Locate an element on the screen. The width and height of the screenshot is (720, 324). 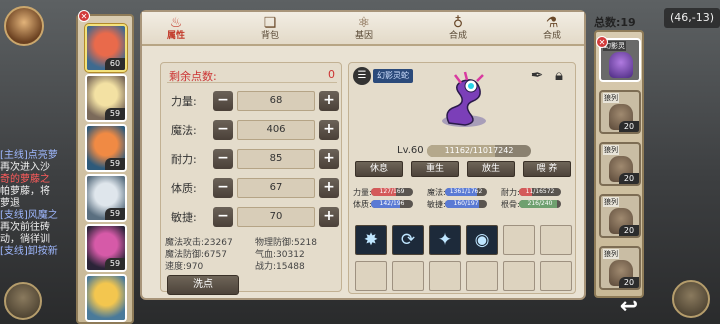
vortex-icon: ◉ is located at coordinates (482, 240).